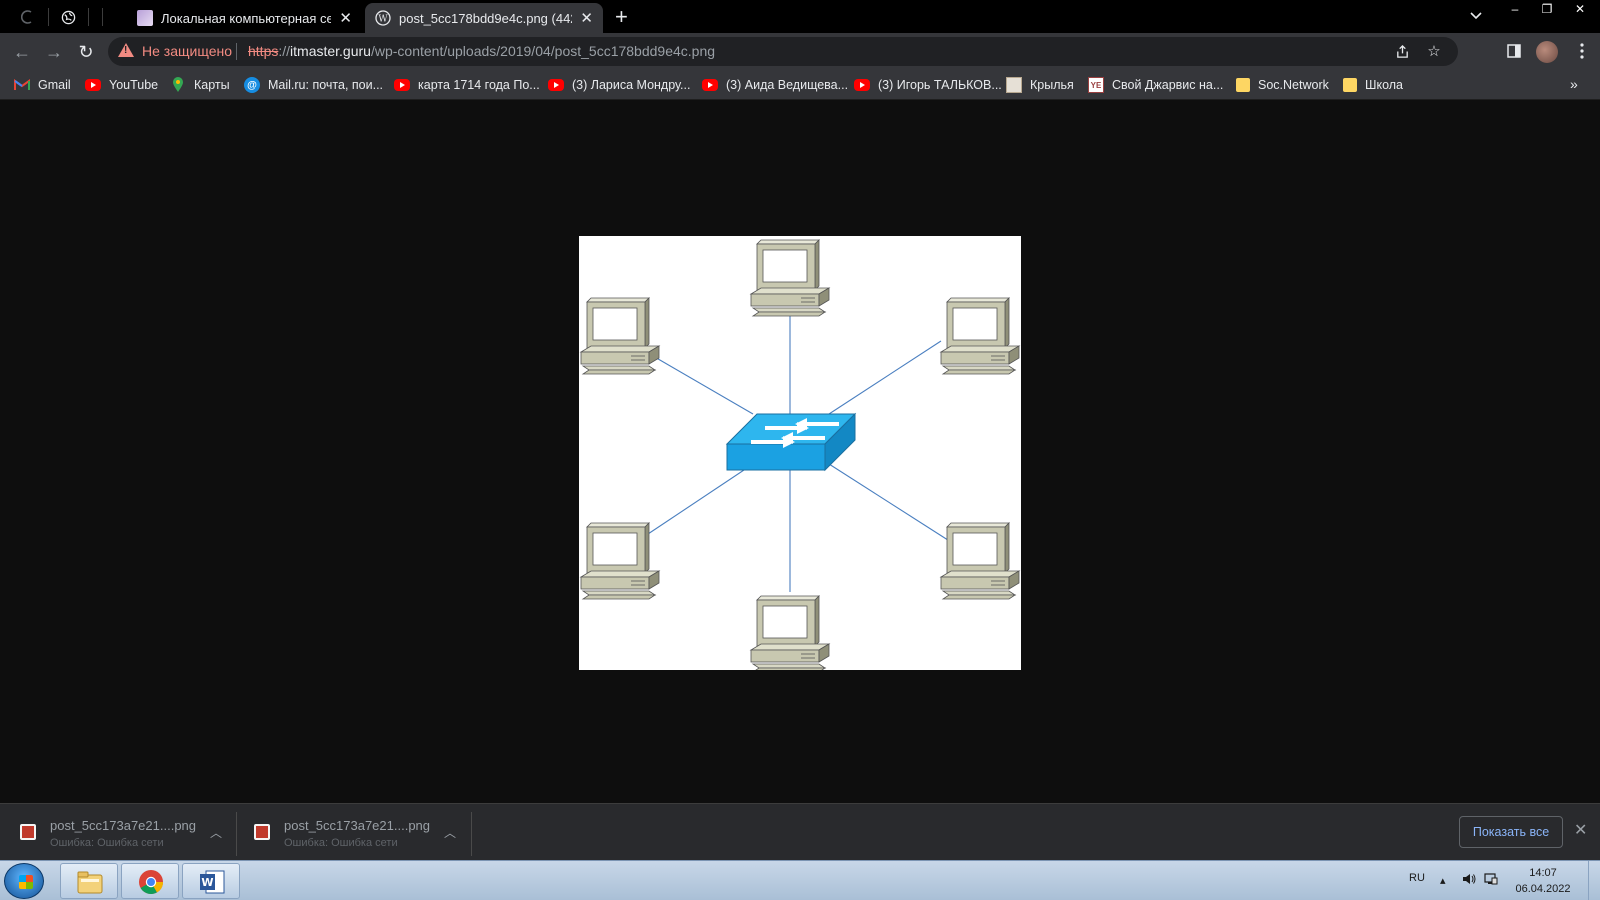  I want to click on back-button: ←, so click(22, 52).